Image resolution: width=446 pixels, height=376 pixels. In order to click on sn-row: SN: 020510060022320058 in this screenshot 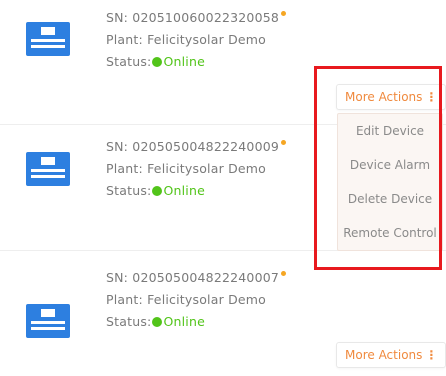, I will do `click(196, 18)`.